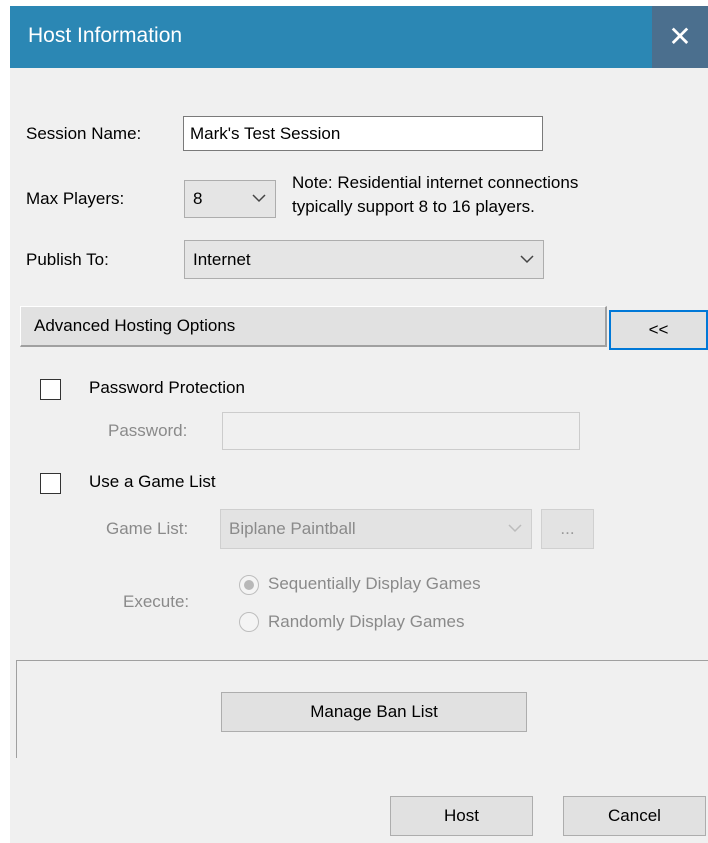  Describe the element at coordinates (84, 133) in the screenshot. I see `session-name-label: Session Name:` at that location.